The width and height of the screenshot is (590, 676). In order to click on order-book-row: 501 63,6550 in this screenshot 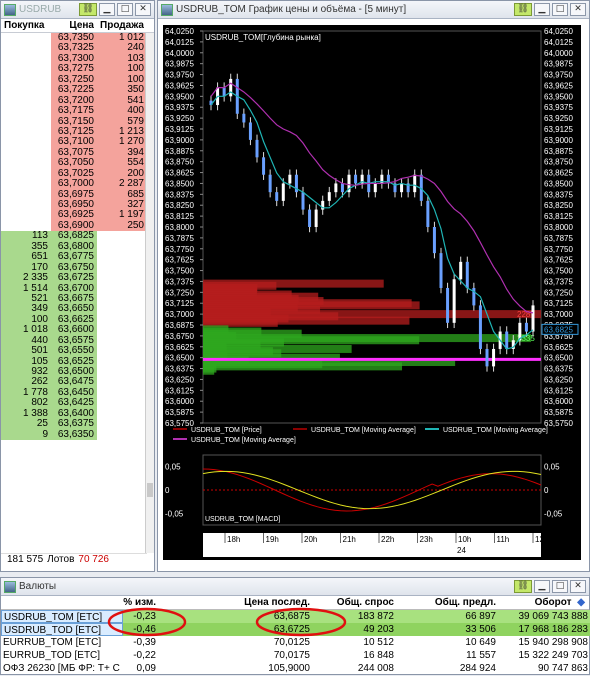, I will do `click(77, 351)`.